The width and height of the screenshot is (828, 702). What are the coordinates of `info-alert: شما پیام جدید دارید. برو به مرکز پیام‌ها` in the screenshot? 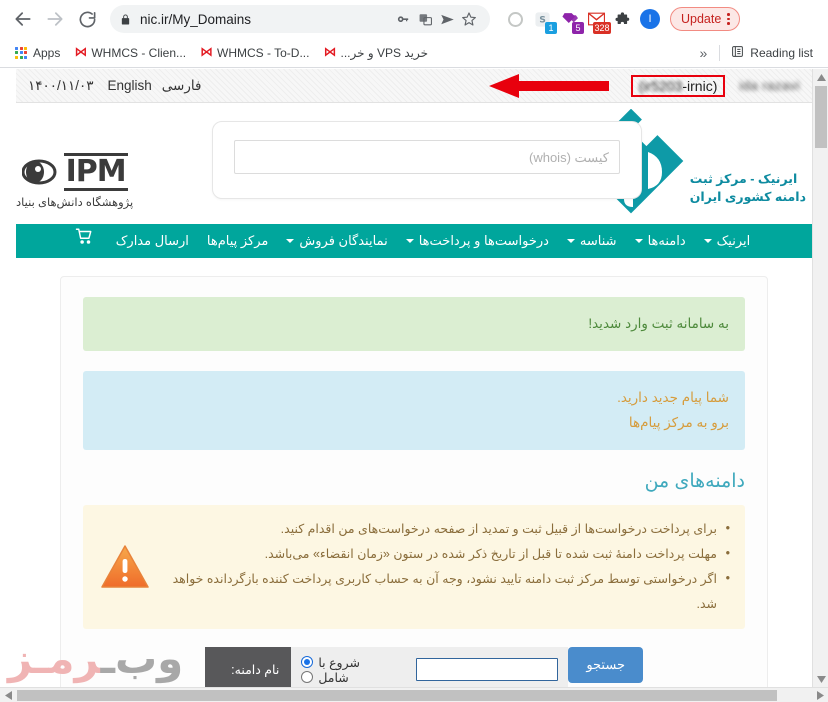 It's located at (414, 410).